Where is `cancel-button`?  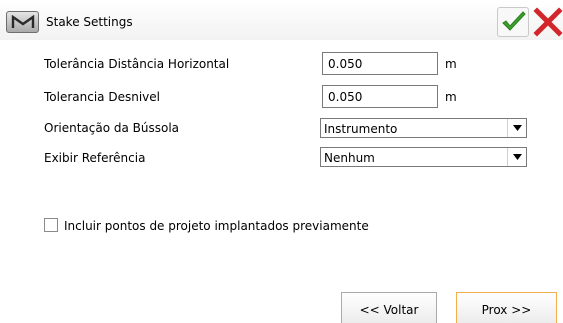 cancel-button is located at coordinates (548, 22).